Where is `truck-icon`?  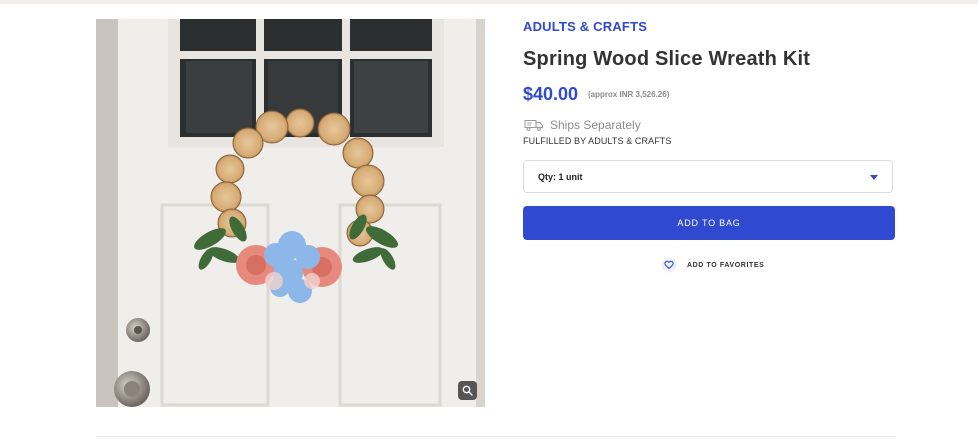 truck-icon is located at coordinates (533, 125).